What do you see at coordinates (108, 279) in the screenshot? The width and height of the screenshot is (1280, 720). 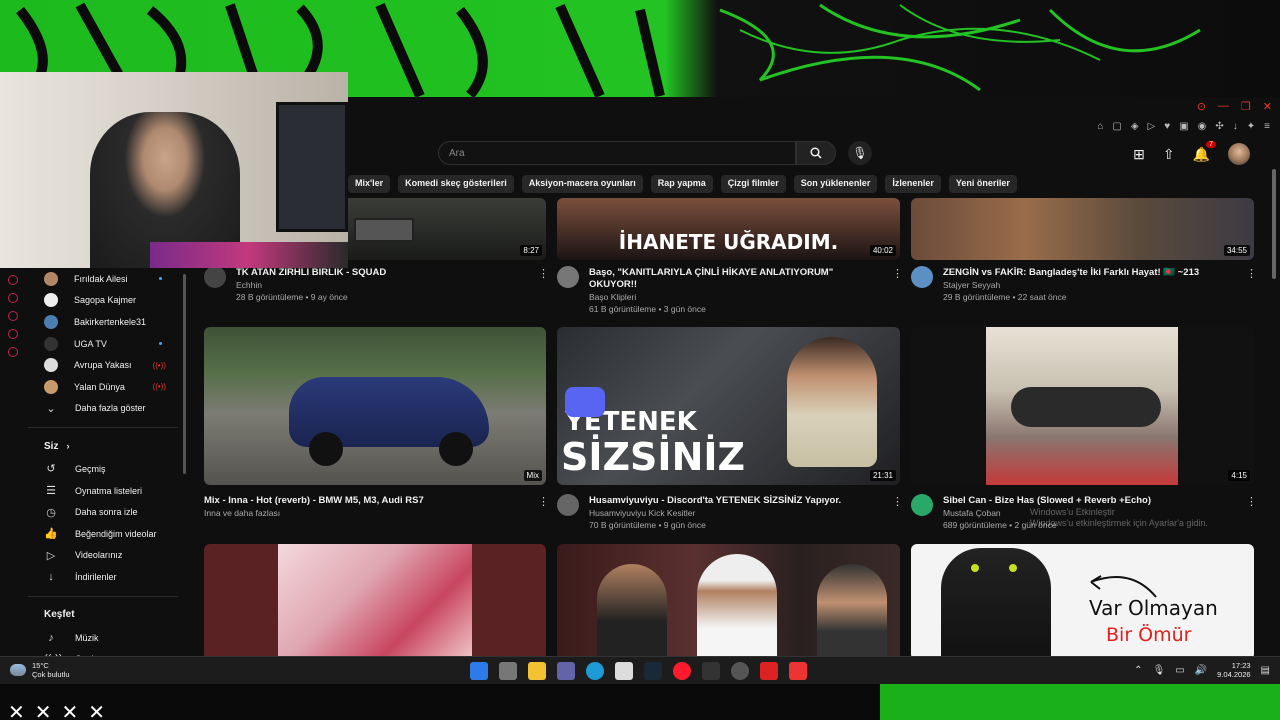 I see `subscription-item: Fırıldak Ailesi` at bounding box center [108, 279].